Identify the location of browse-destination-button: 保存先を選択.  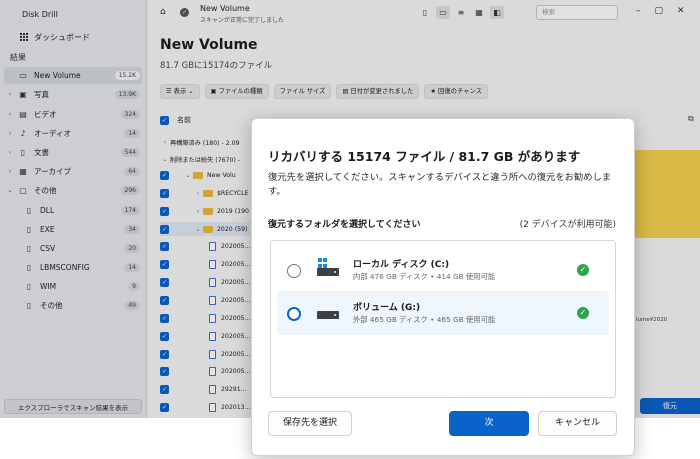
(310, 423).